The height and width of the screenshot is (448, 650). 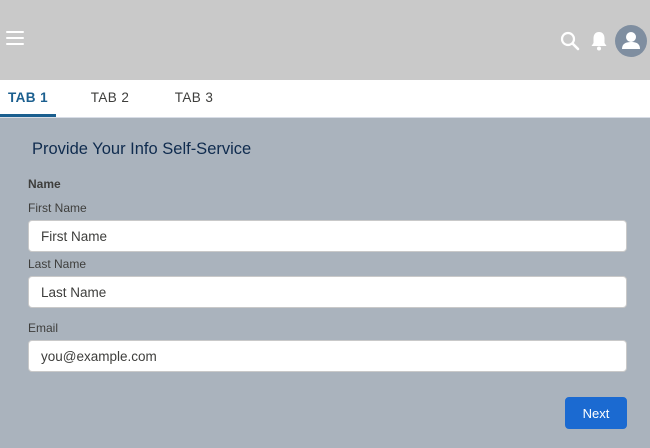 What do you see at coordinates (15, 39) in the screenshot?
I see `hamburger-icon` at bounding box center [15, 39].